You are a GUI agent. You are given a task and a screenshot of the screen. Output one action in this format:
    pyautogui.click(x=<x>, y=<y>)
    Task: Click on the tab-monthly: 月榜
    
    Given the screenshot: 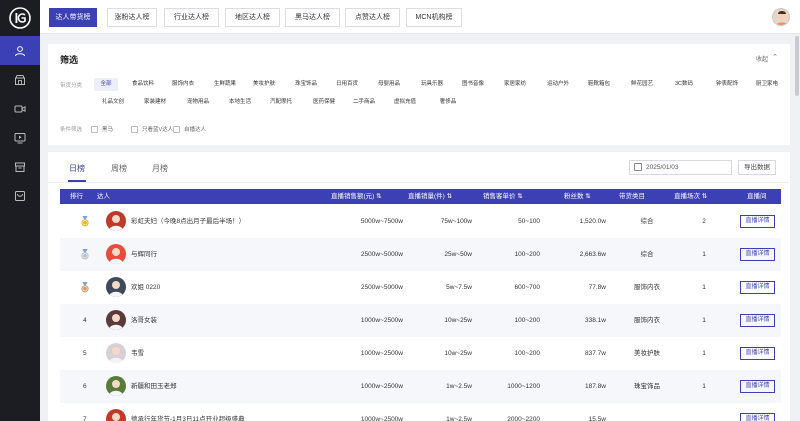 What is the action you would take?
    pyautogui.click(x=160, y=168)
    